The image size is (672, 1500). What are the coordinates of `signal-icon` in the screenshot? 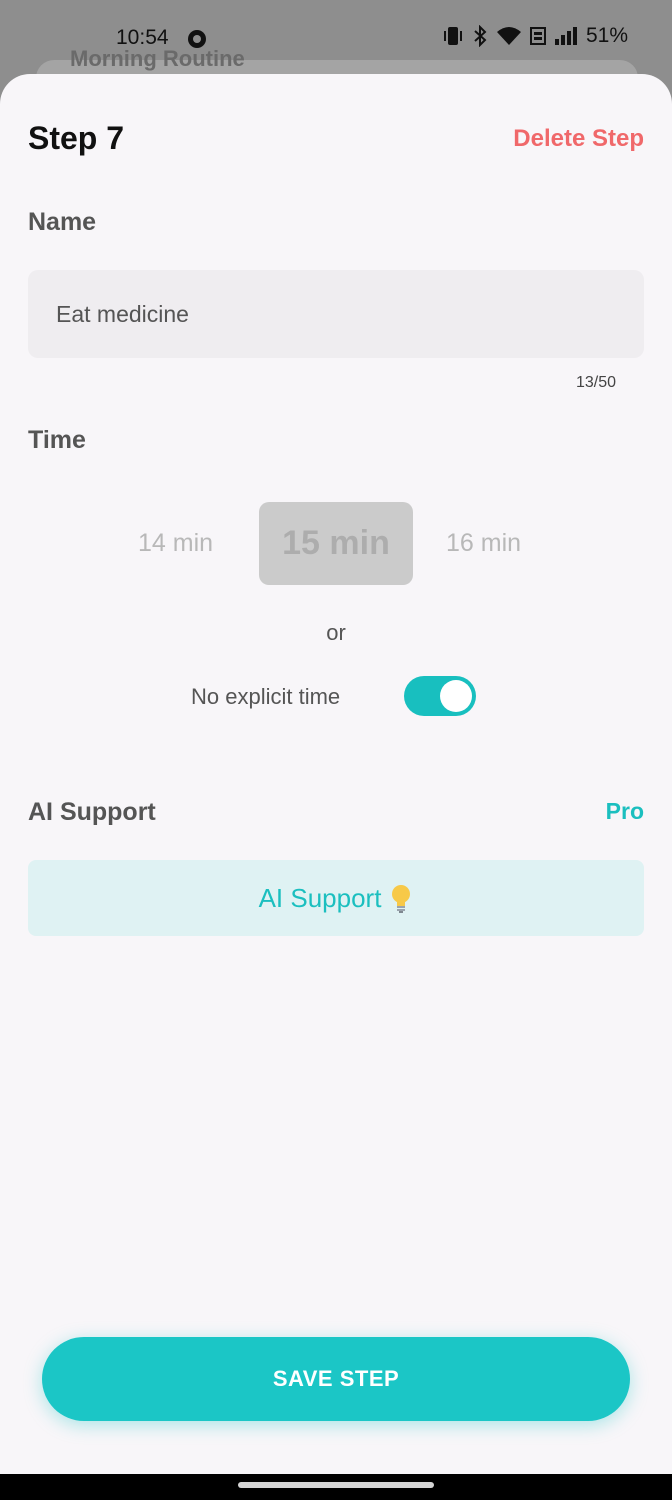 It's located at (565, 36).